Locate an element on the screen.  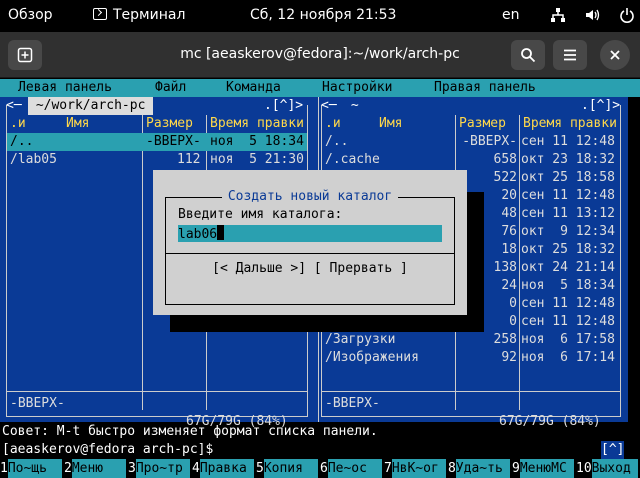
right-row-name: /.cache is located at coordinates (352, 159).